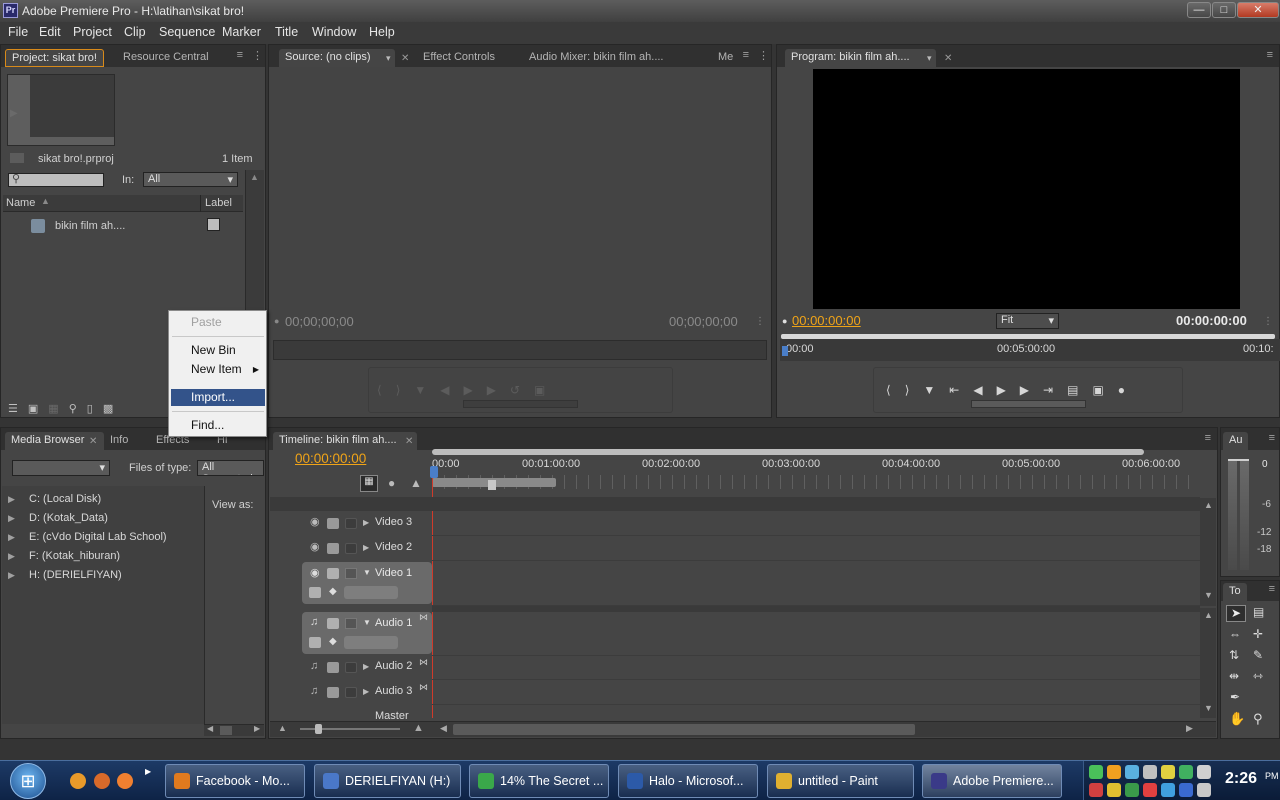 The width and height of the screenshot is (1280, 800). Describe the element at coordinates (785, 351) in the screenshot. I see `program-playhead` at that location.